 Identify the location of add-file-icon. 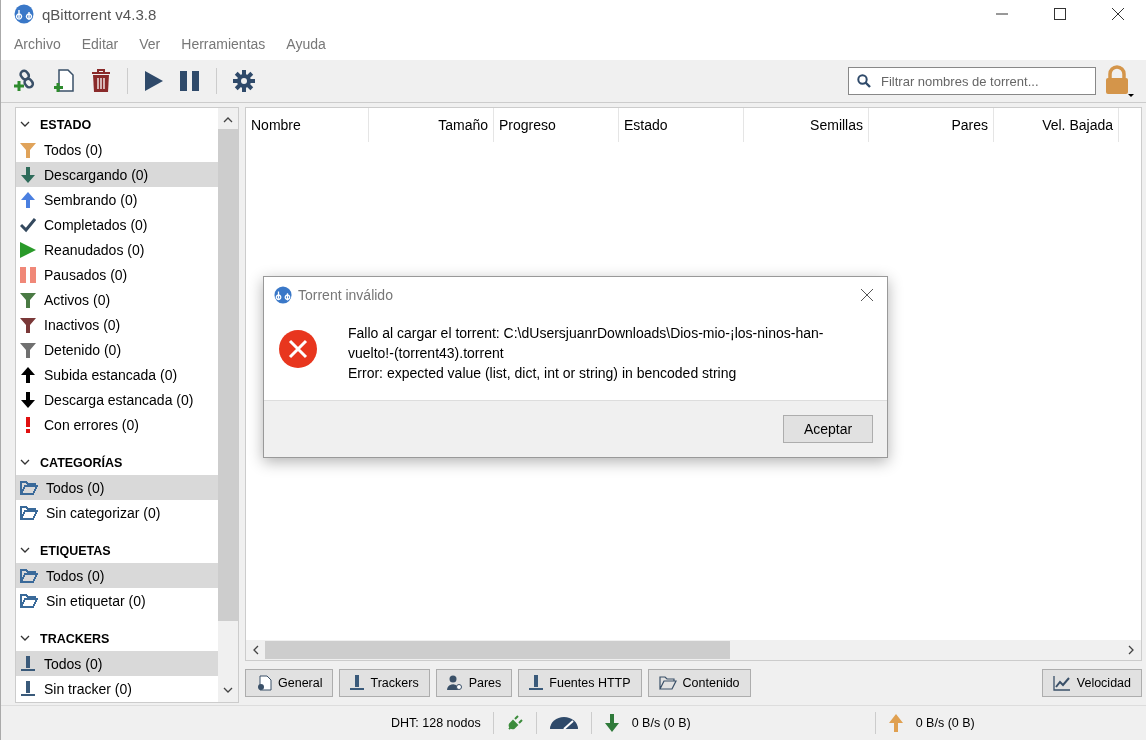
(64, 81).